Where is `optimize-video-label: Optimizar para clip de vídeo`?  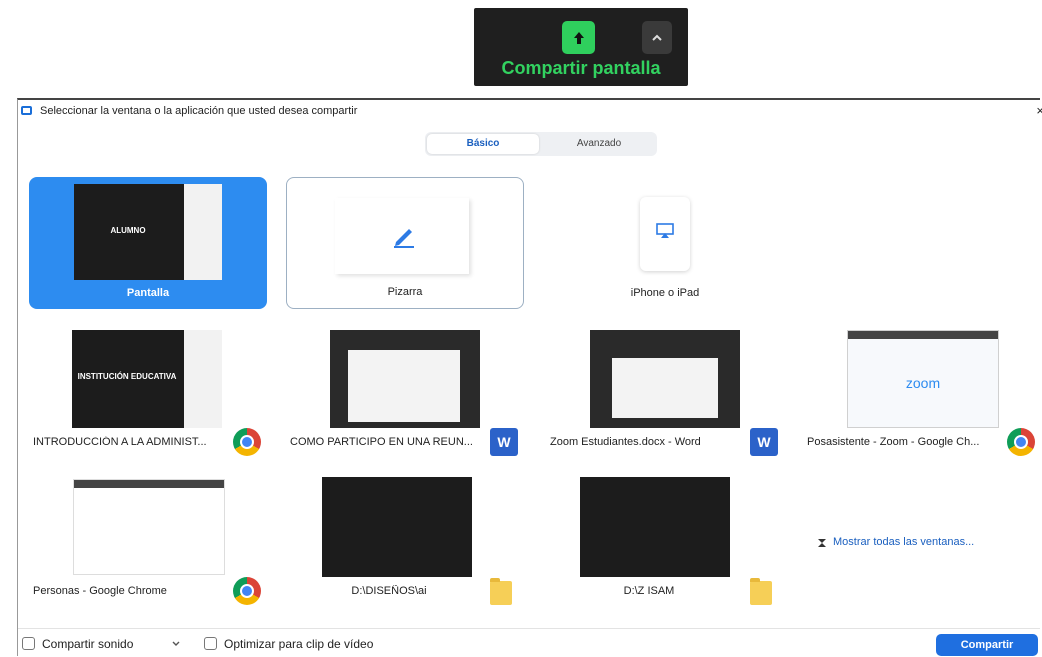 optimize-video-label: Optimizar para clip de vídeo is located at coordinates (299, 644).